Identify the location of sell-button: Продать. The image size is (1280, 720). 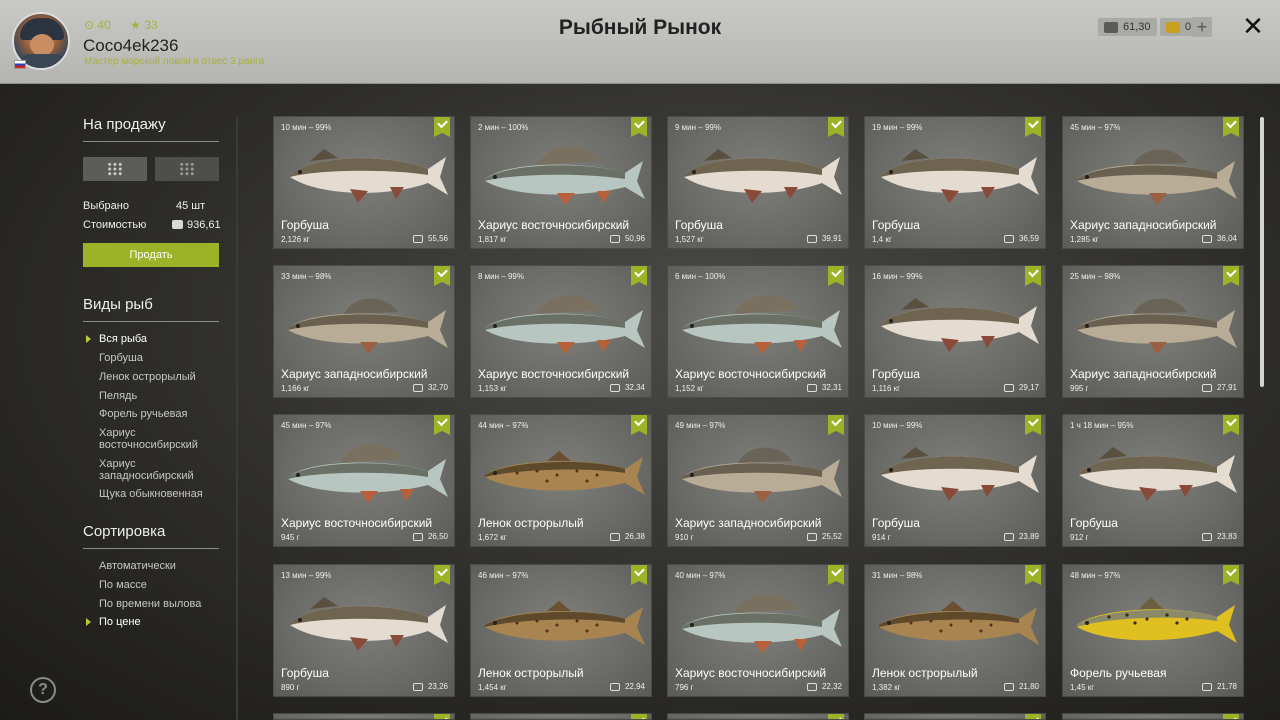
(151, 255).